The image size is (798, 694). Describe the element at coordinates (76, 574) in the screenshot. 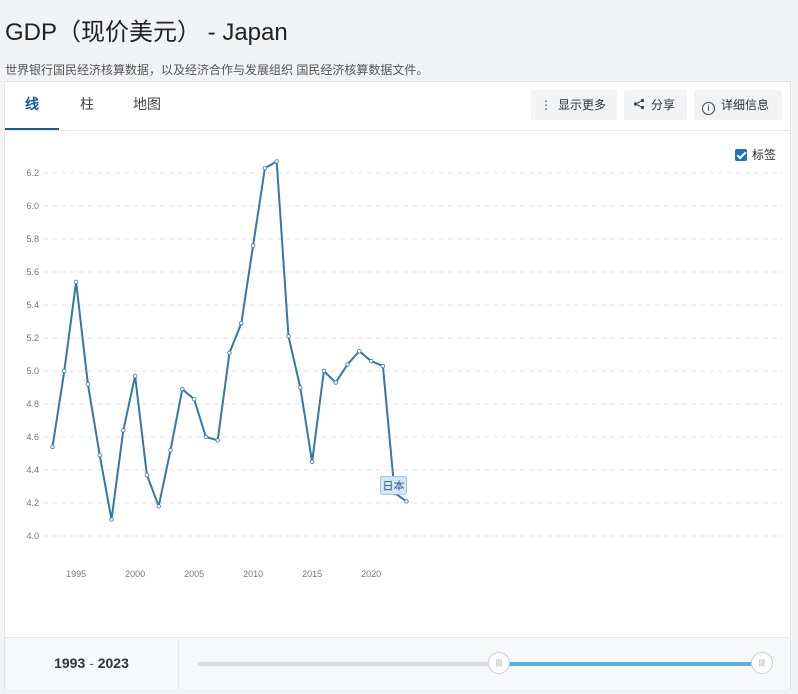

I see `x-tick-label: 1995` at that location.